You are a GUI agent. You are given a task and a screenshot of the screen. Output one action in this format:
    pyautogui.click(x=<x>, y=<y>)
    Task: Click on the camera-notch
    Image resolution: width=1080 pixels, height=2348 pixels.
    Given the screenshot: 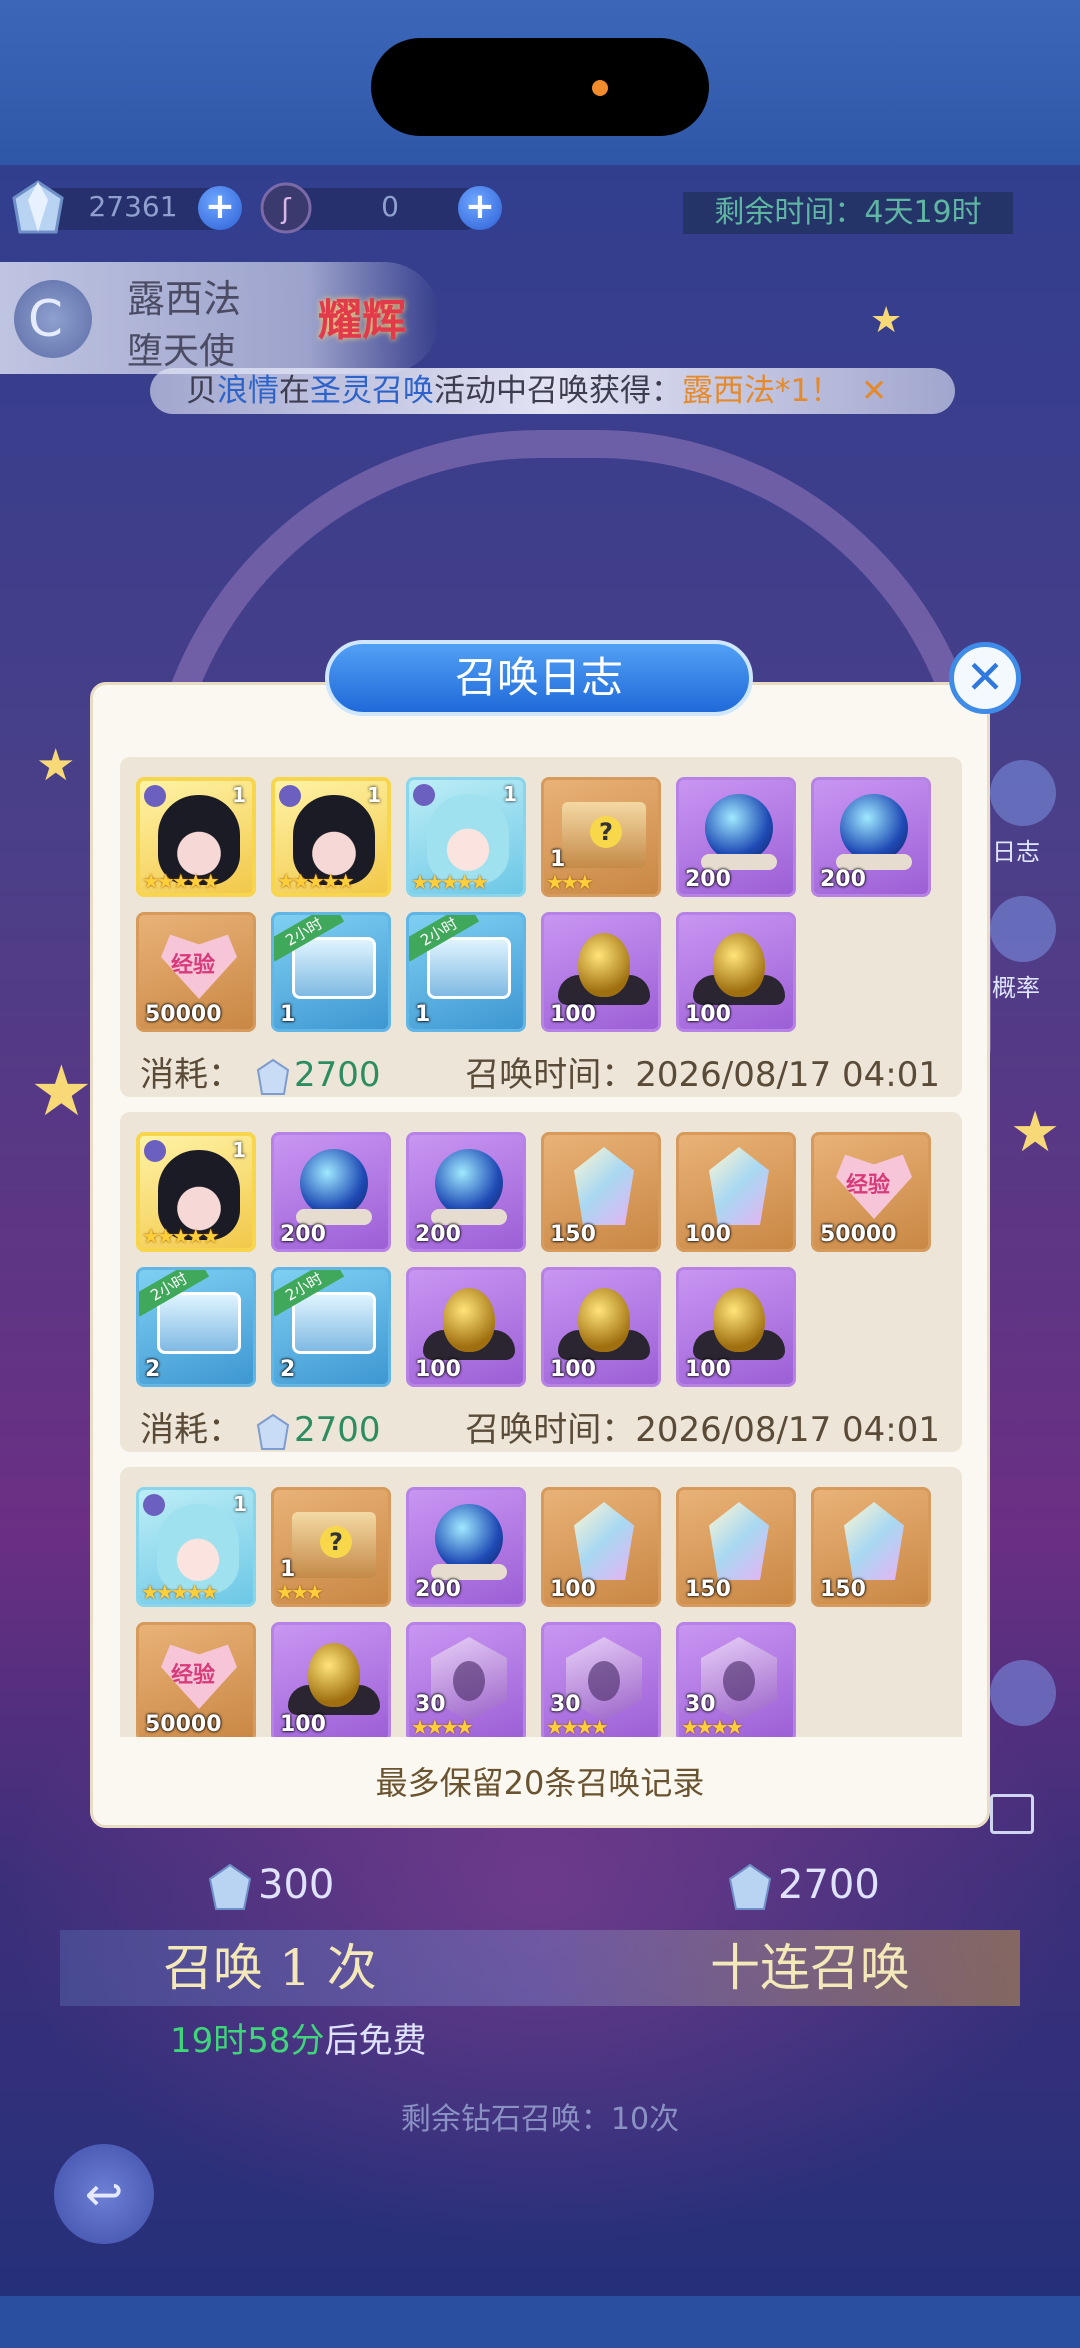 What is the action you would take?
    pyautogui.click(x=540, y=87)
    